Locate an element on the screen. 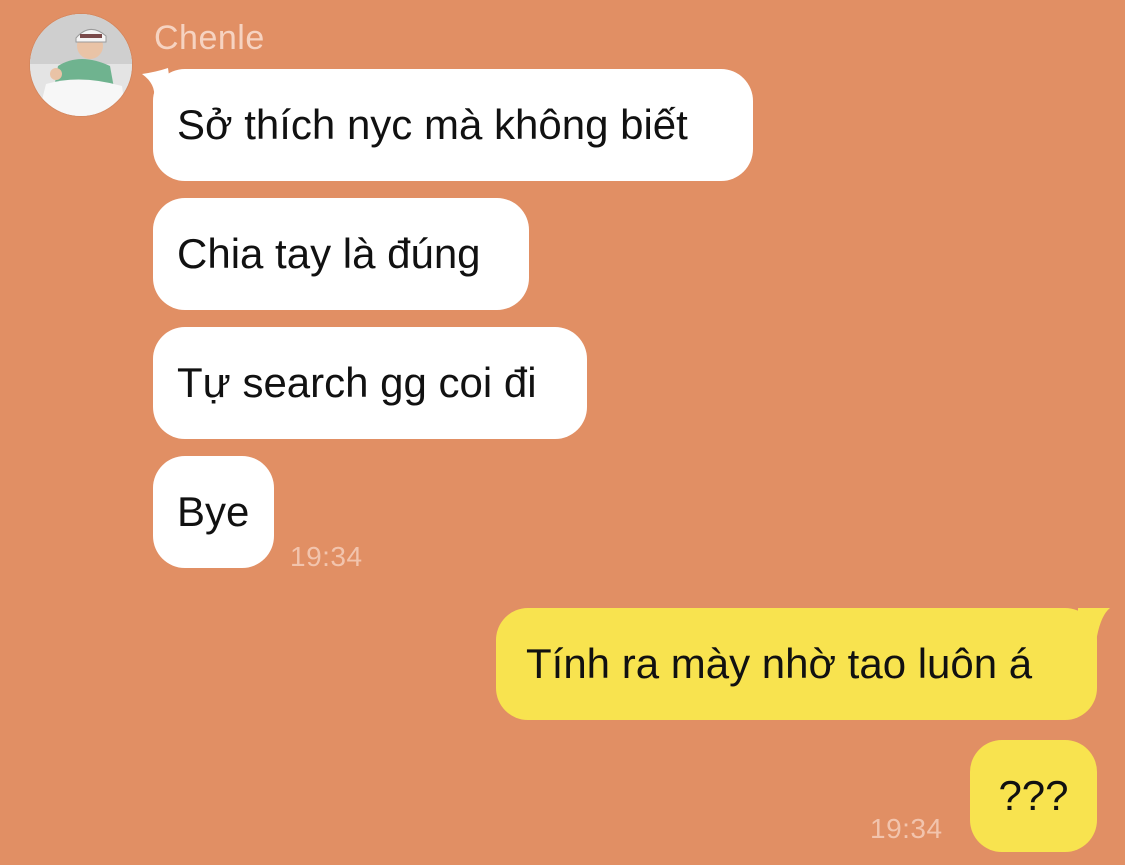  incoming-message-bubble: Tự search gg coi đi is located at coordinates (370, 383).